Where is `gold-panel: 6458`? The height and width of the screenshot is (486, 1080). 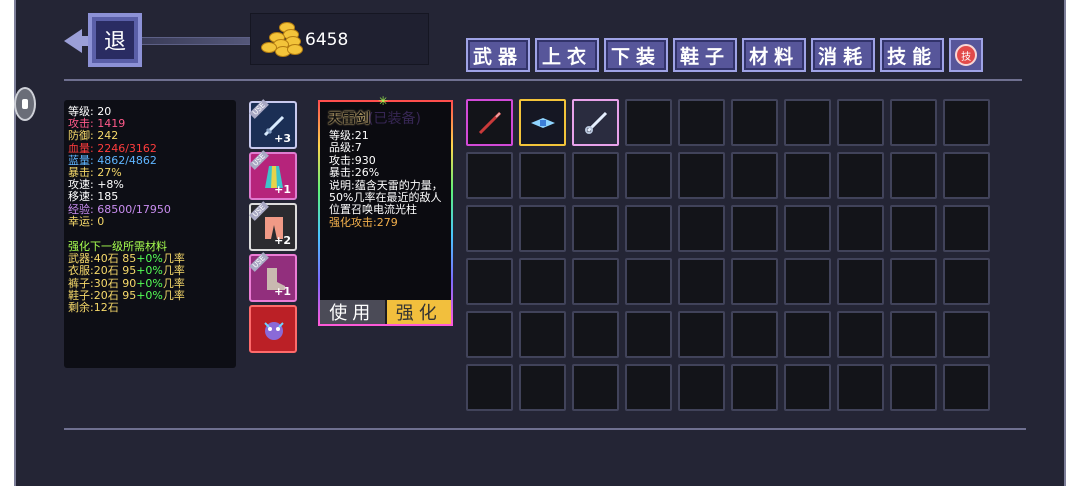
gold-panel: 6458 is located at coordinates (339, 39).